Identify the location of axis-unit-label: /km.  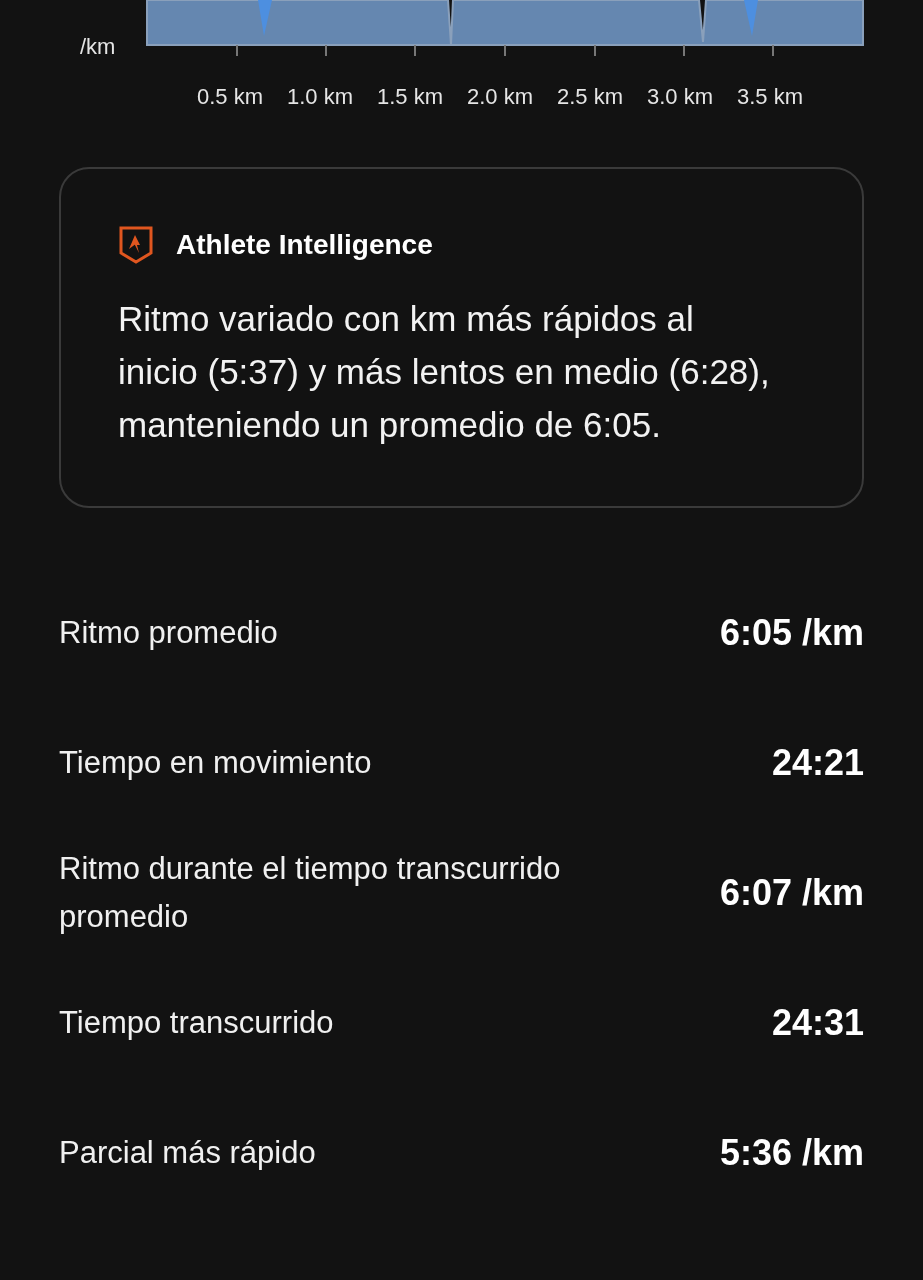
(98, 47).